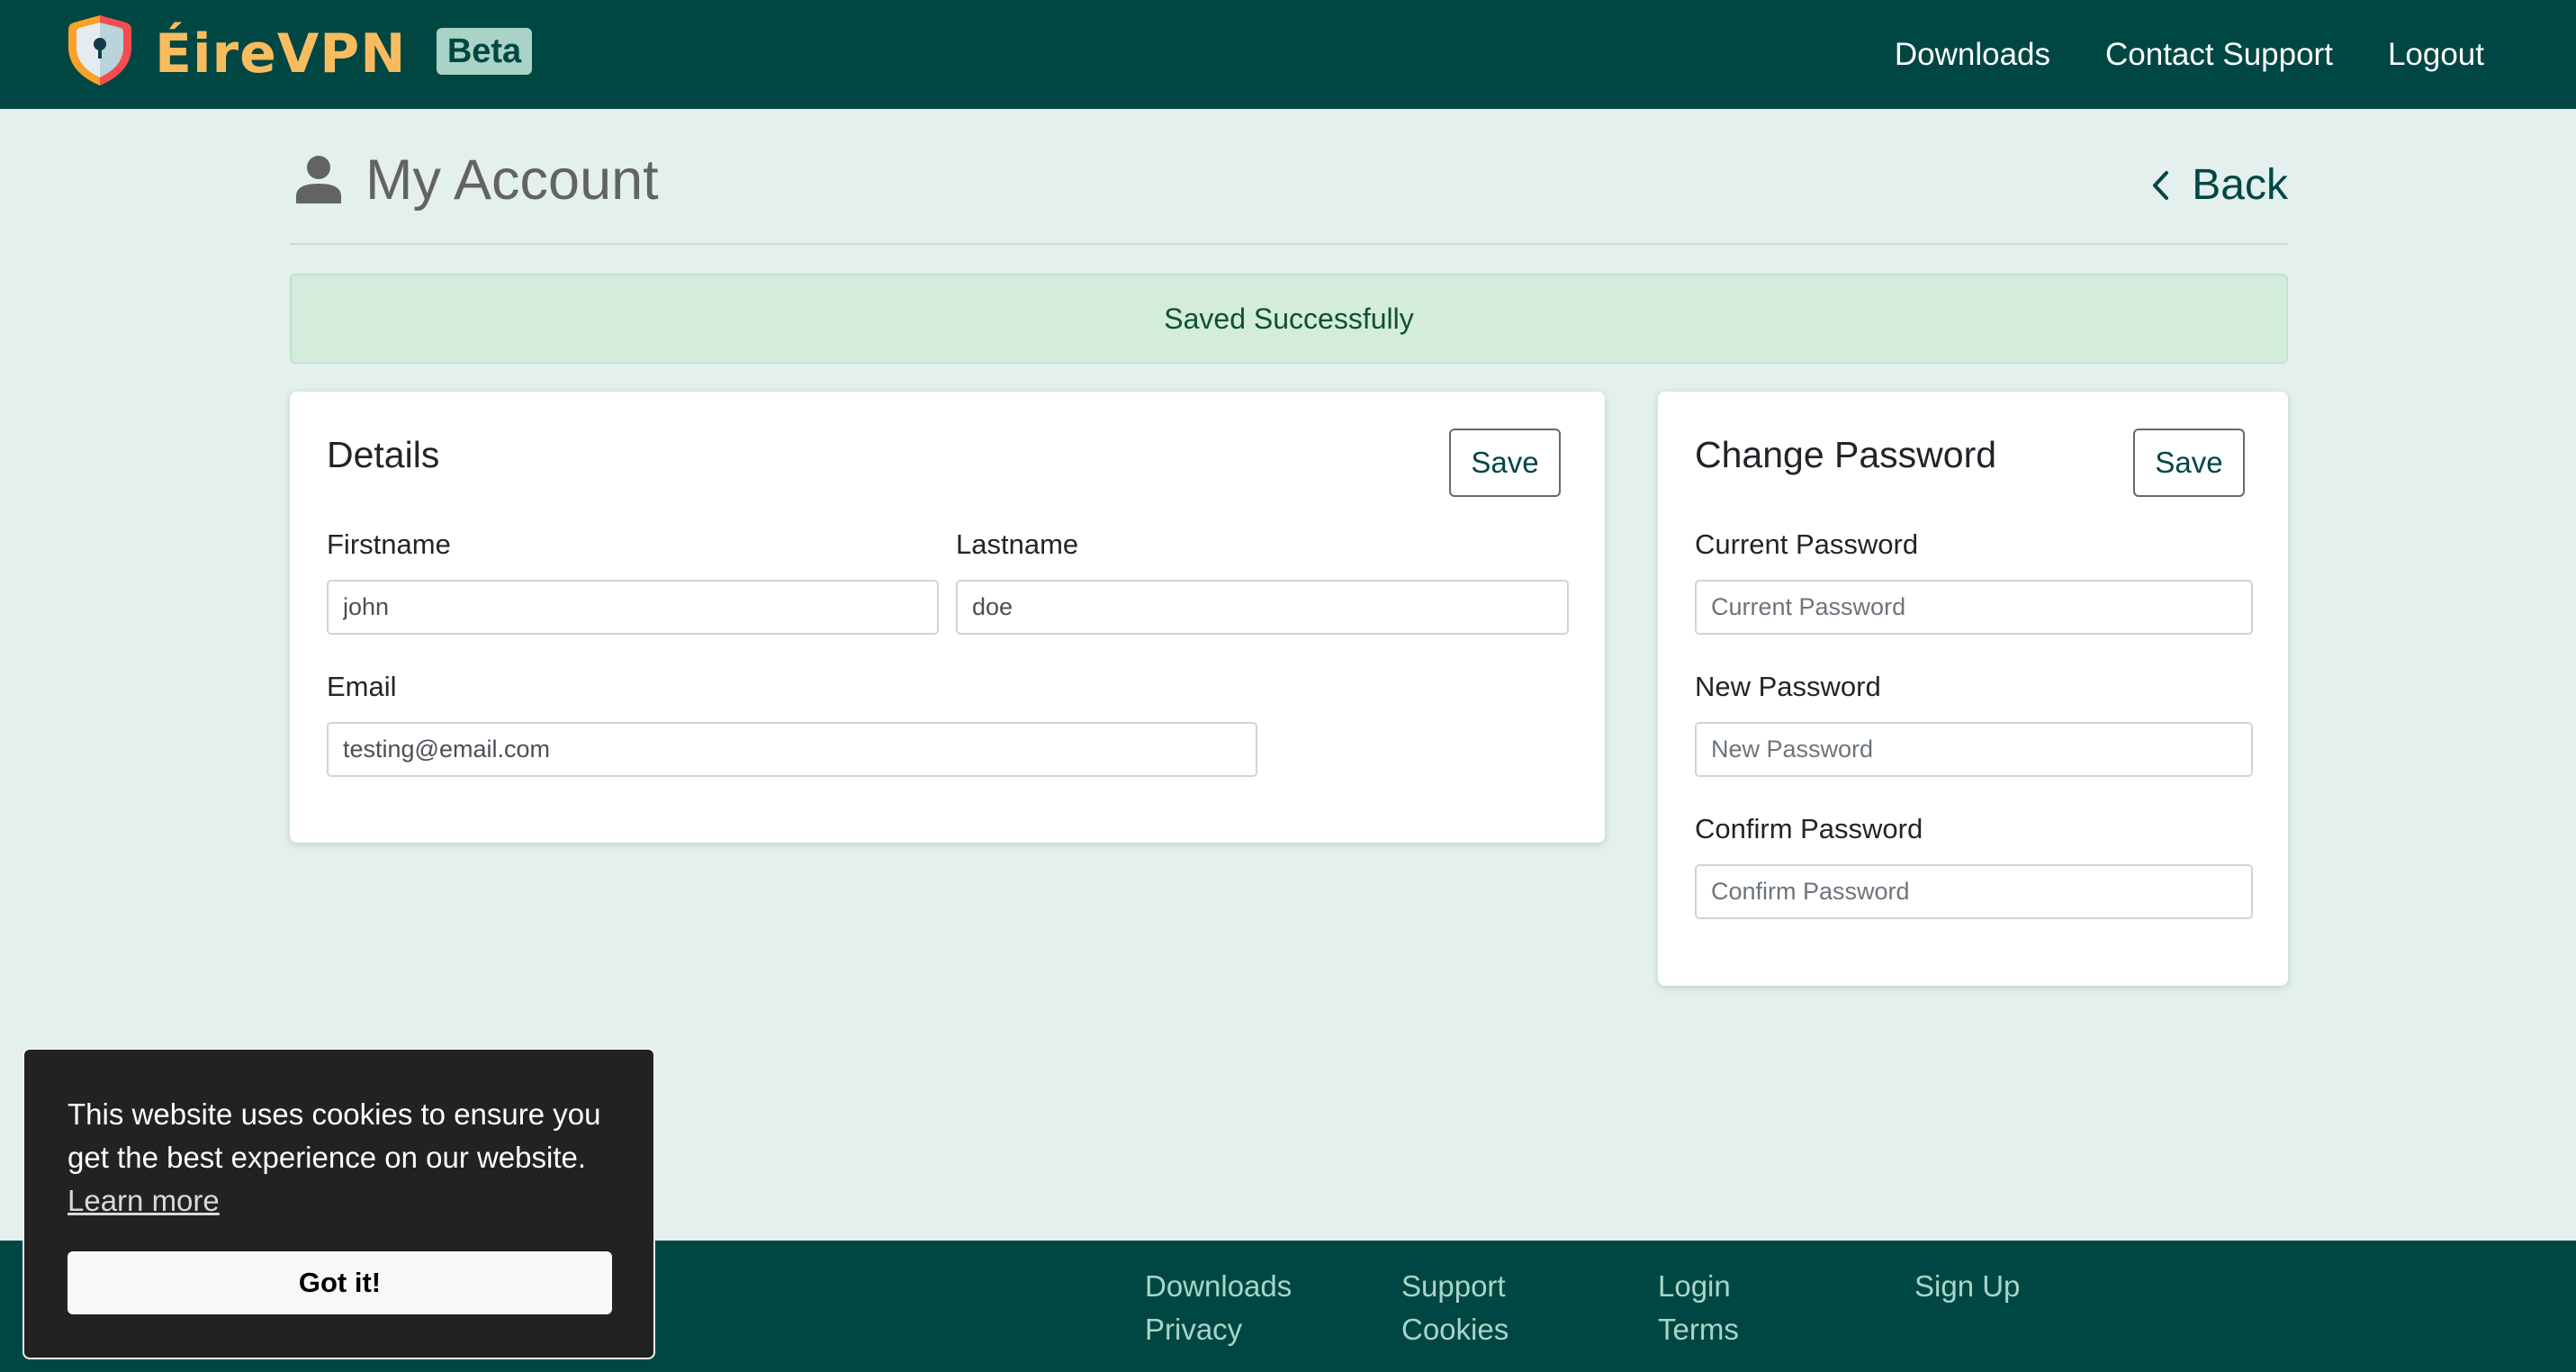 The width and height of the screenshot is (2576, 1372). I want to click on main-nav: Downloads Contact Support Logout, so click(2189, 54).